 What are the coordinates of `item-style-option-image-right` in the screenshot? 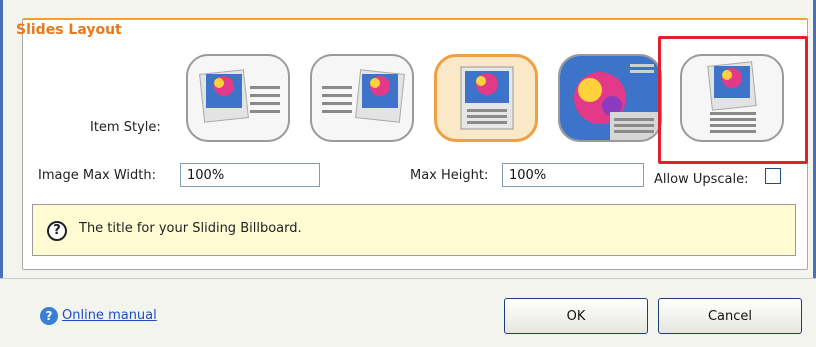 It's located at (362, 98).